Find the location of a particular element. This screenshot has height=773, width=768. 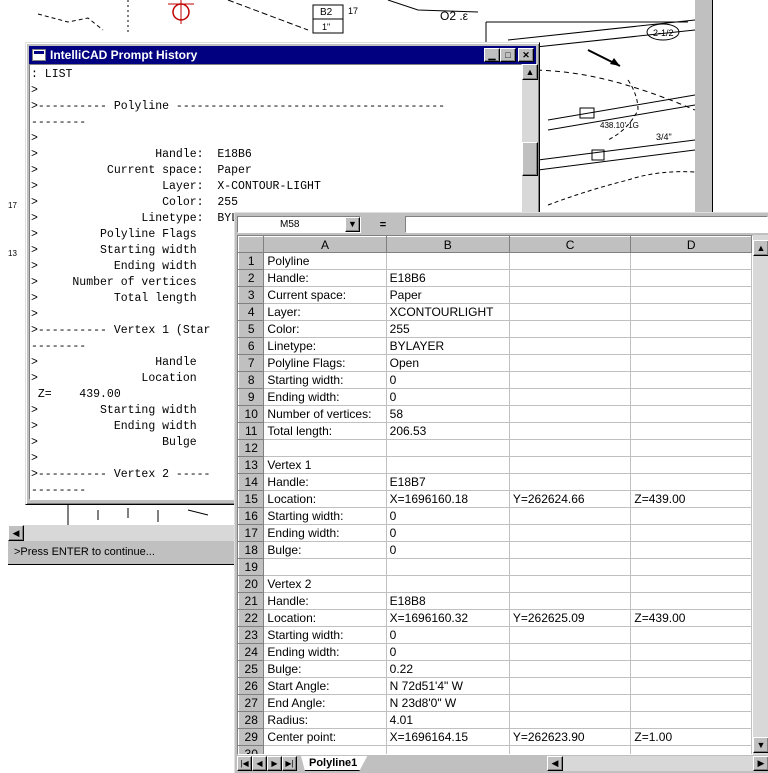

cell-a: Color: is located at coordinates (325, 329).